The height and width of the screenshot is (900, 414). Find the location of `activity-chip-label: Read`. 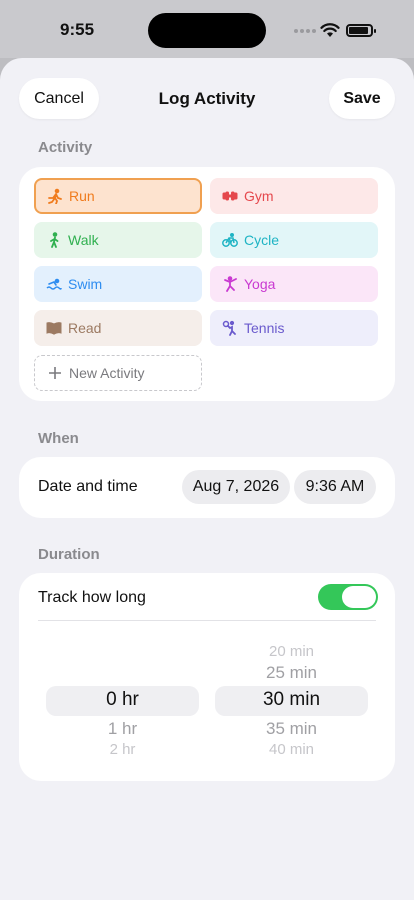

activity-chip-label: Read is located at coordinates (85, 328).